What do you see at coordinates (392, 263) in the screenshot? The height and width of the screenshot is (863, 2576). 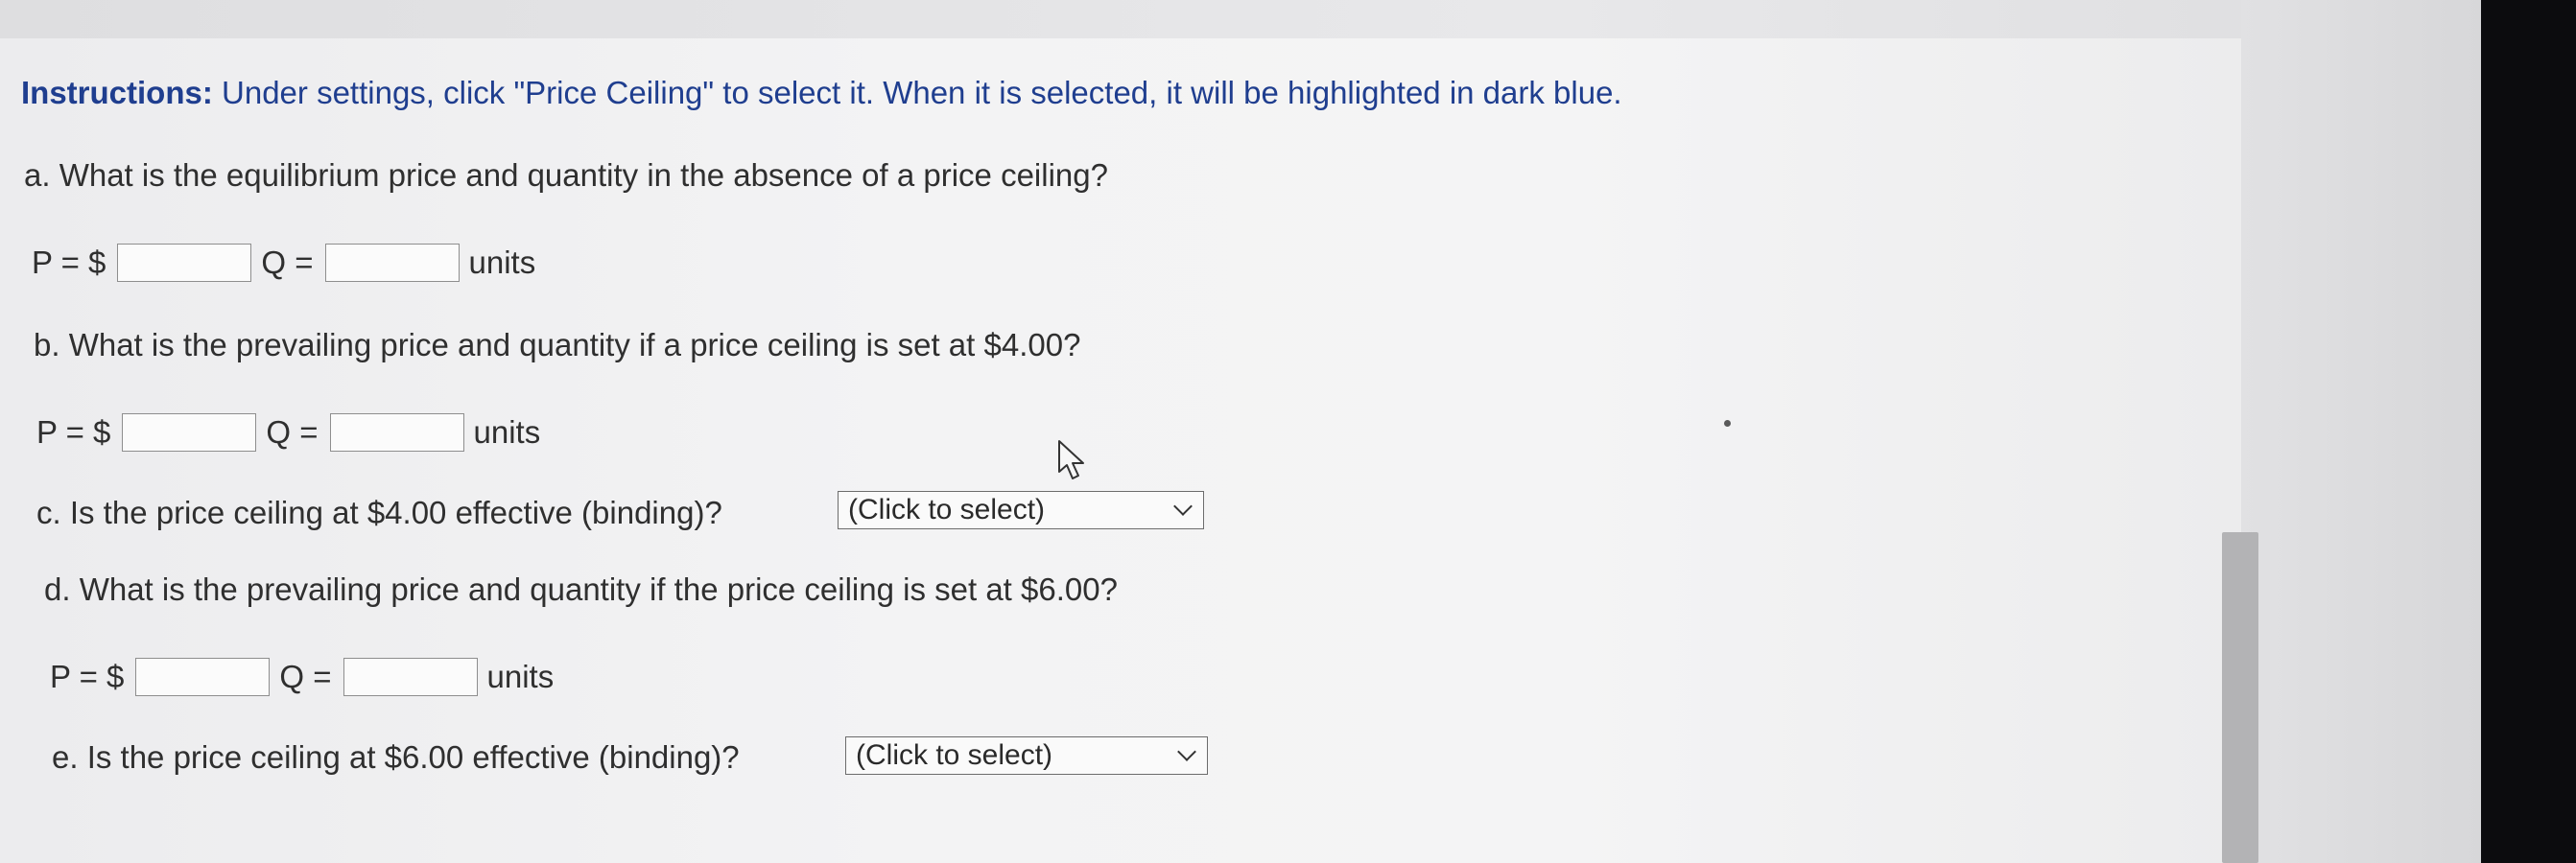 I see `quantity-input-a` at bounding box center [392, 263].